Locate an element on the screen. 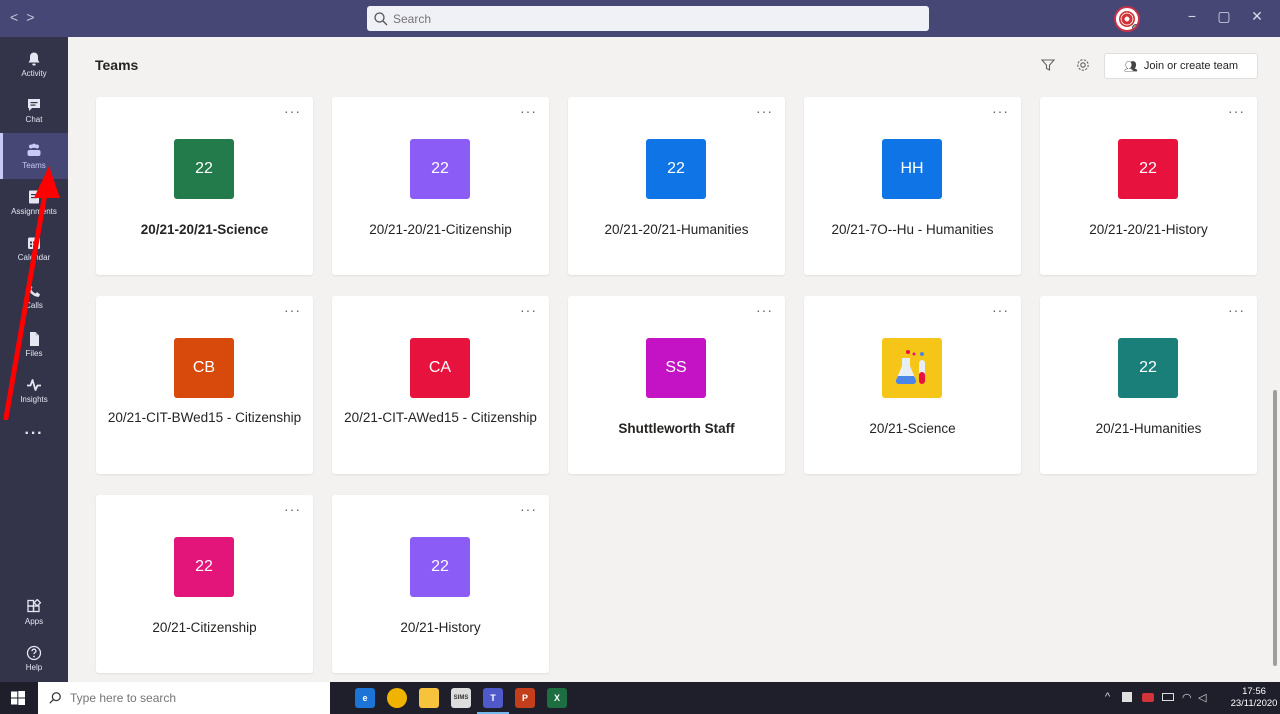  team-card: ··· 22 20/21-20/21-Humanities is located at coordinates (676, 186).